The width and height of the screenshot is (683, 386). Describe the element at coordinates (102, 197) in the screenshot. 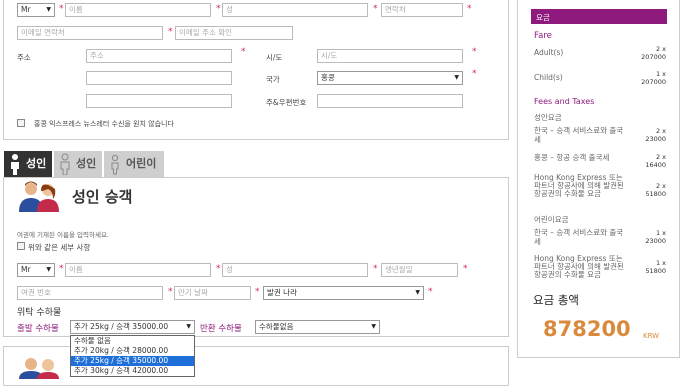

I see `passenger-heading: 성인 승객` at that location.